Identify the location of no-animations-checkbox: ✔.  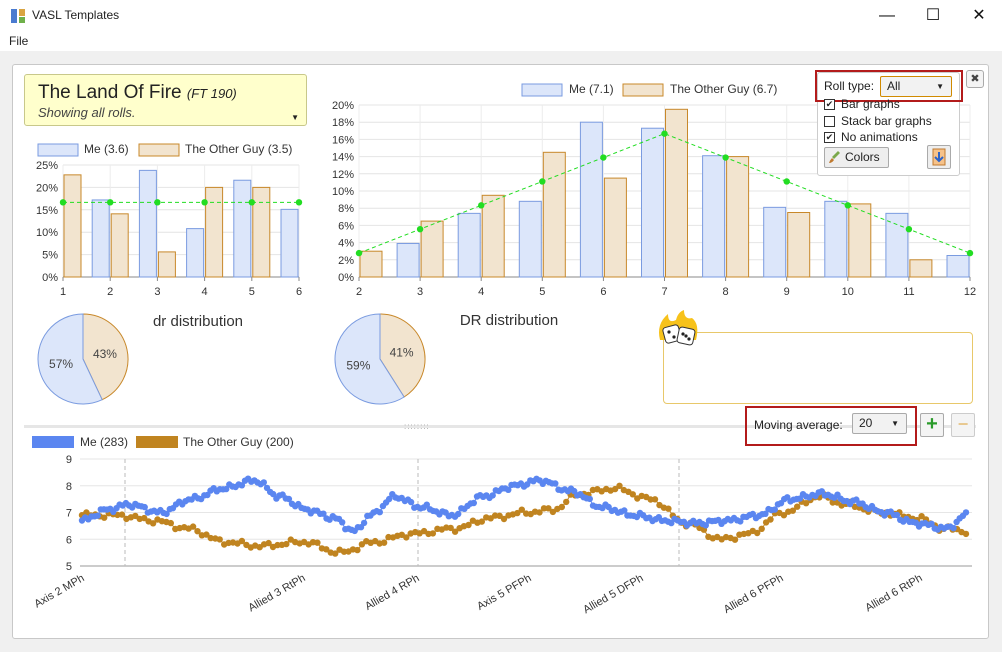
(829, 137).